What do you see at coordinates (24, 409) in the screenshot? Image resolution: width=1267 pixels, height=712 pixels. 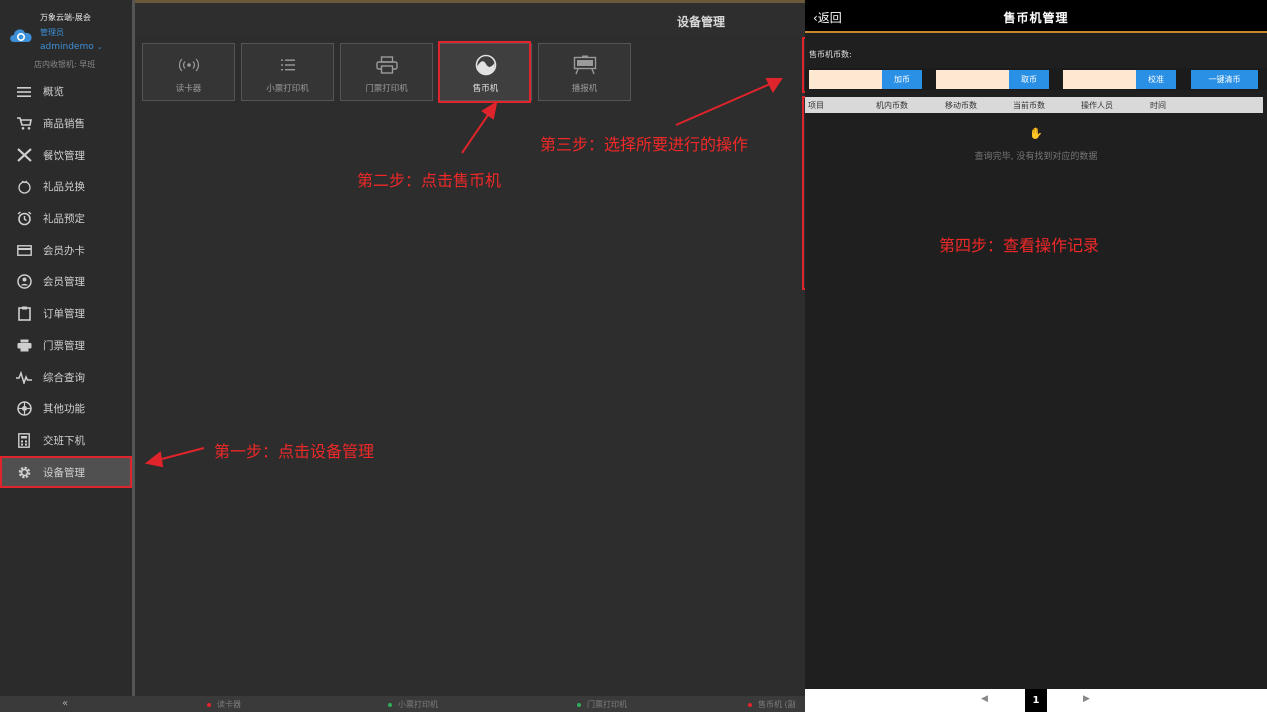 I see `aperture-icon` at bounding box center [24, 409].